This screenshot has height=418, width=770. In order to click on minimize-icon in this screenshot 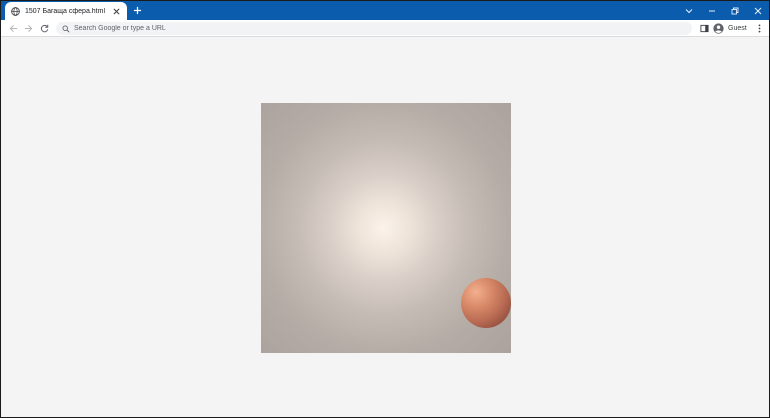, I will do `click(712, 11)`.